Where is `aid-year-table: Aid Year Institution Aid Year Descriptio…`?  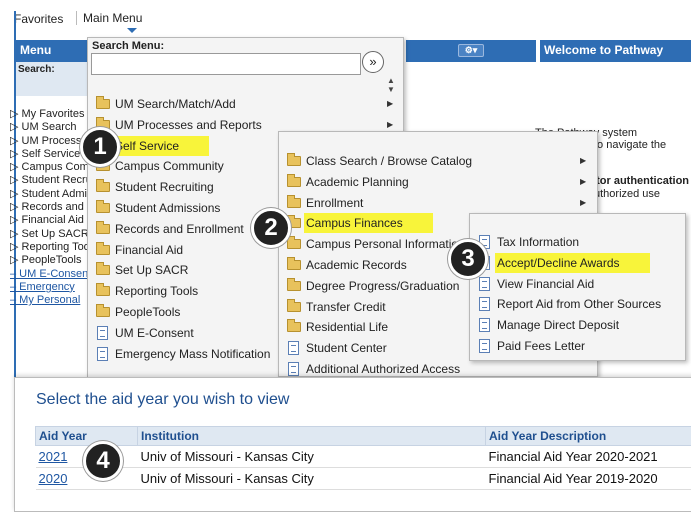
aid-year-table: Aid Year Institution Aid Year Descriptio… is located at coordinates (363, 458).